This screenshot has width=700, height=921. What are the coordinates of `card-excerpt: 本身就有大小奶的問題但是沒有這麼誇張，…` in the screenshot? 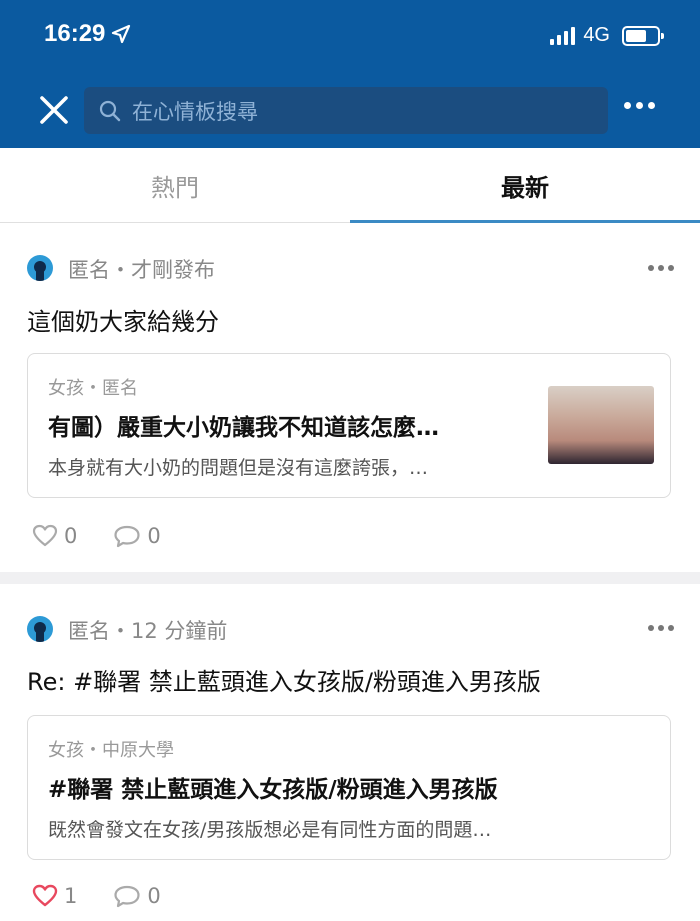 It's located at (238, 468).